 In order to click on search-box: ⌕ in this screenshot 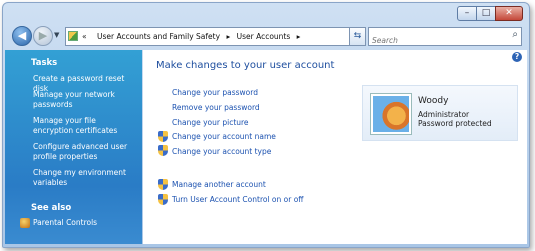, I will do `click(445, 37)`.